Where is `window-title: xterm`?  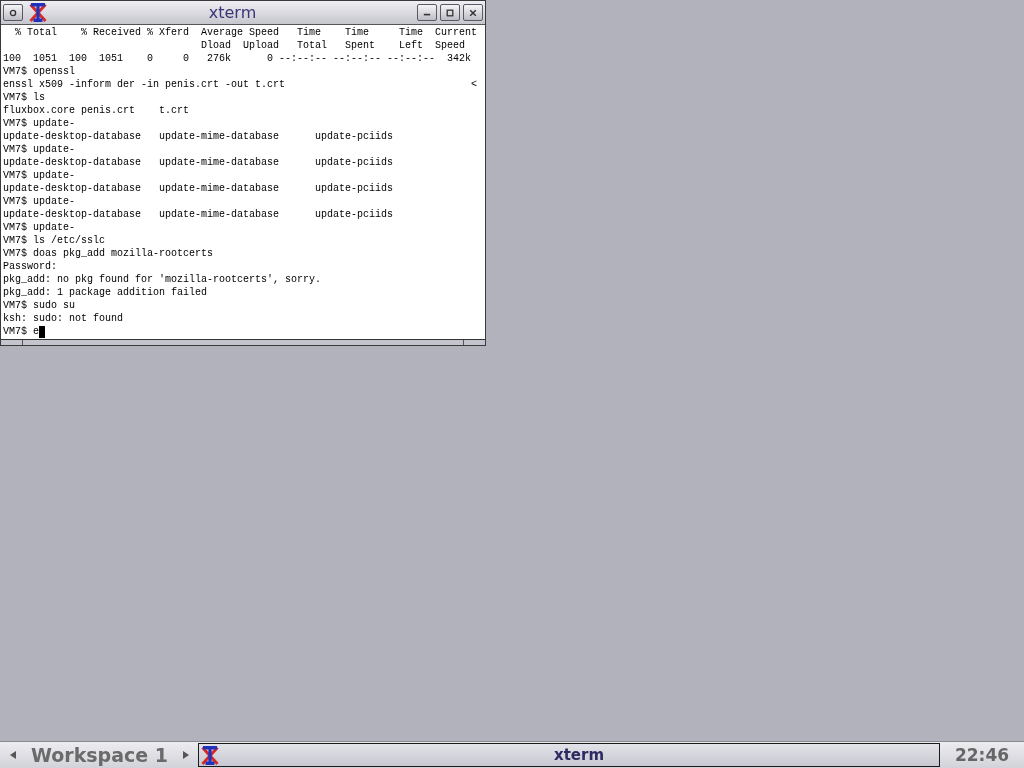 window-title: xterm is located at coordinates (232, 12).